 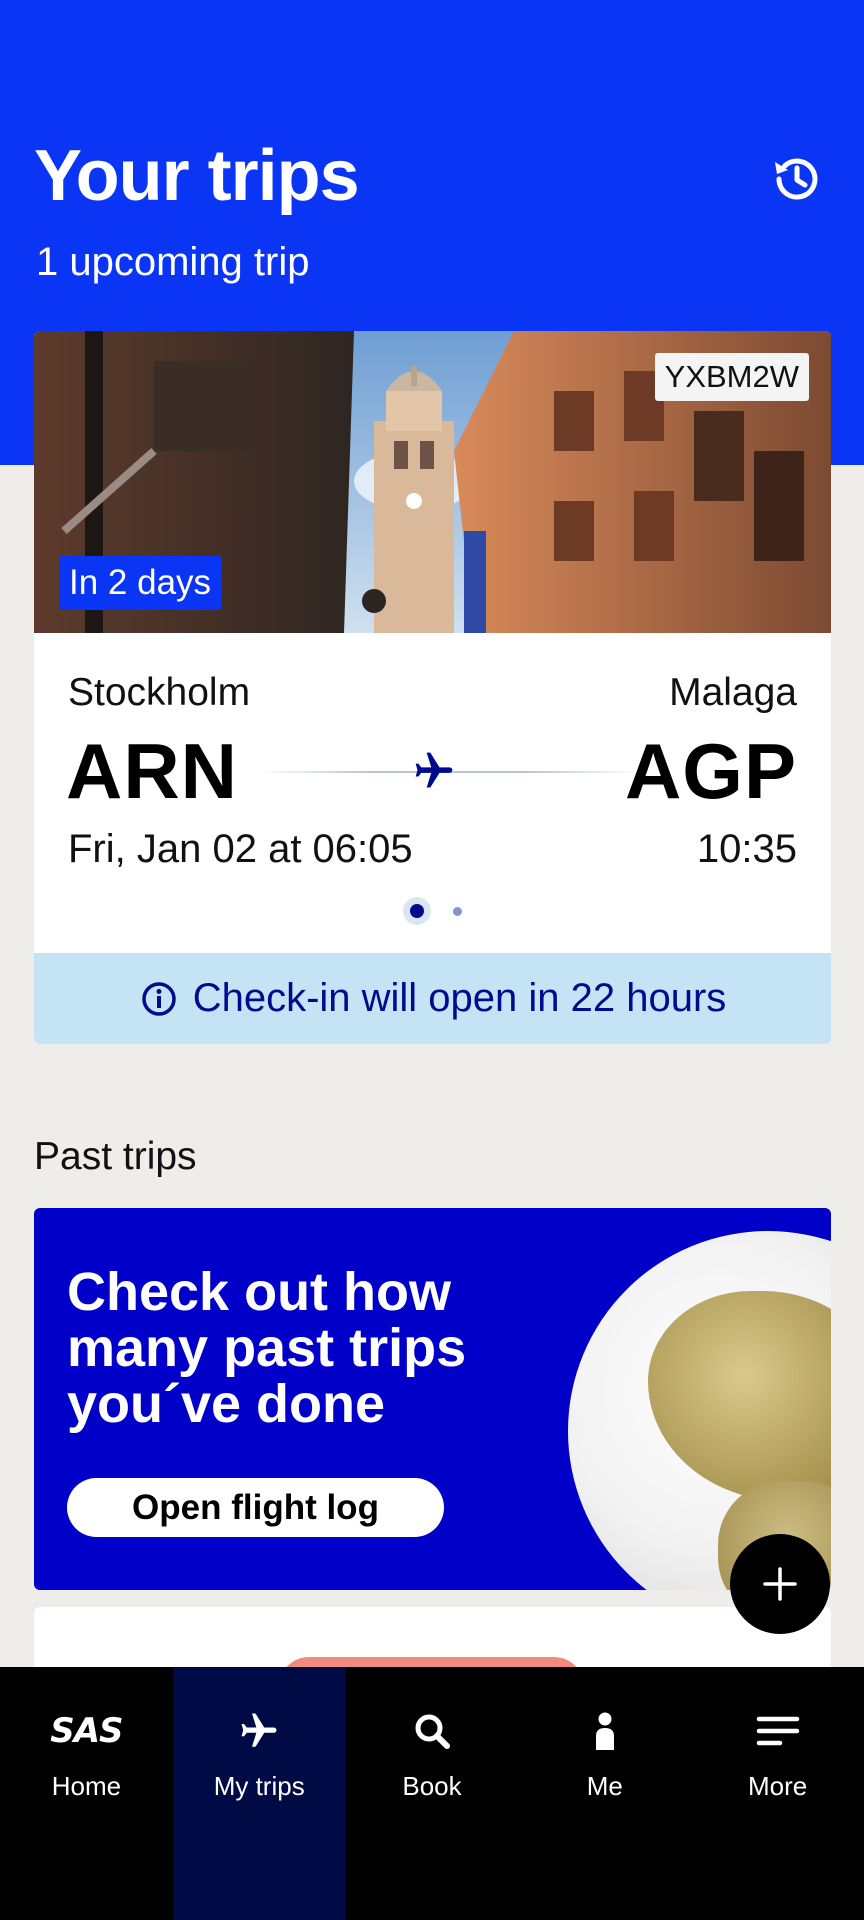 What do you see at coordinates (604, 1786) in the screenshot?
I see `nav-label-me: Me` at bounding box center [604, 1786].